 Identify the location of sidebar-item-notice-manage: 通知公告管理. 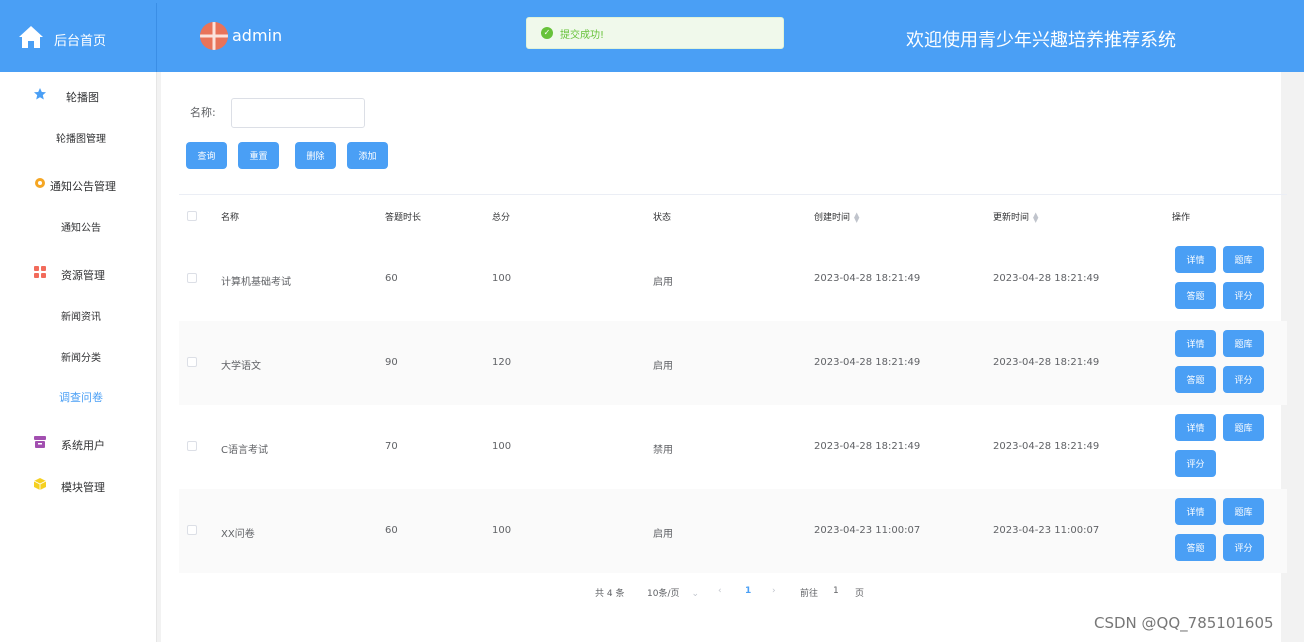
(81, 185).